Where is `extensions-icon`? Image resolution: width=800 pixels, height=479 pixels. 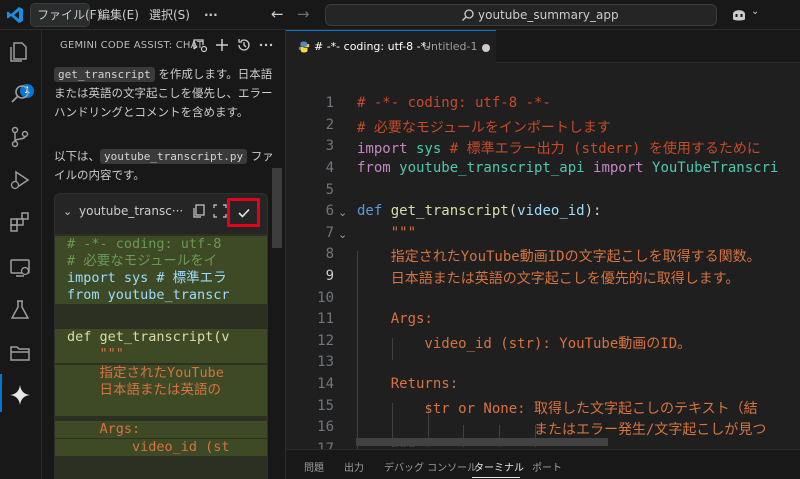 extensions-icon is located at coordinates (20, 222).